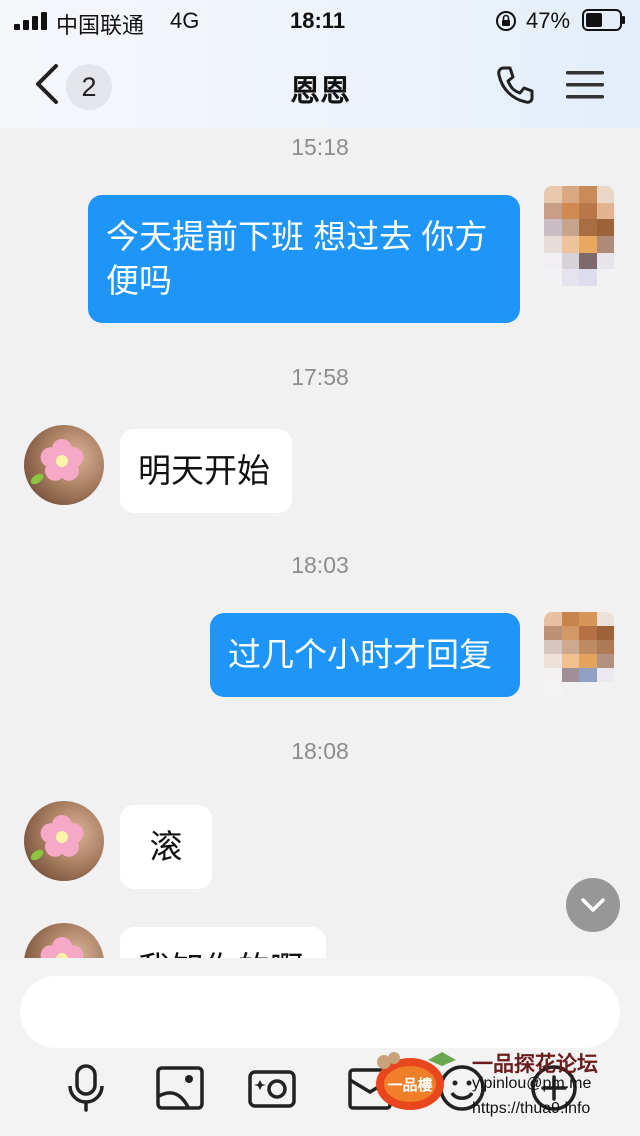 Image resolution: width=640 pixels, height=1136 pixels. Describe the element at coordinates (86, 1088) in the screenshot. I see `microphone-icon` at that location.